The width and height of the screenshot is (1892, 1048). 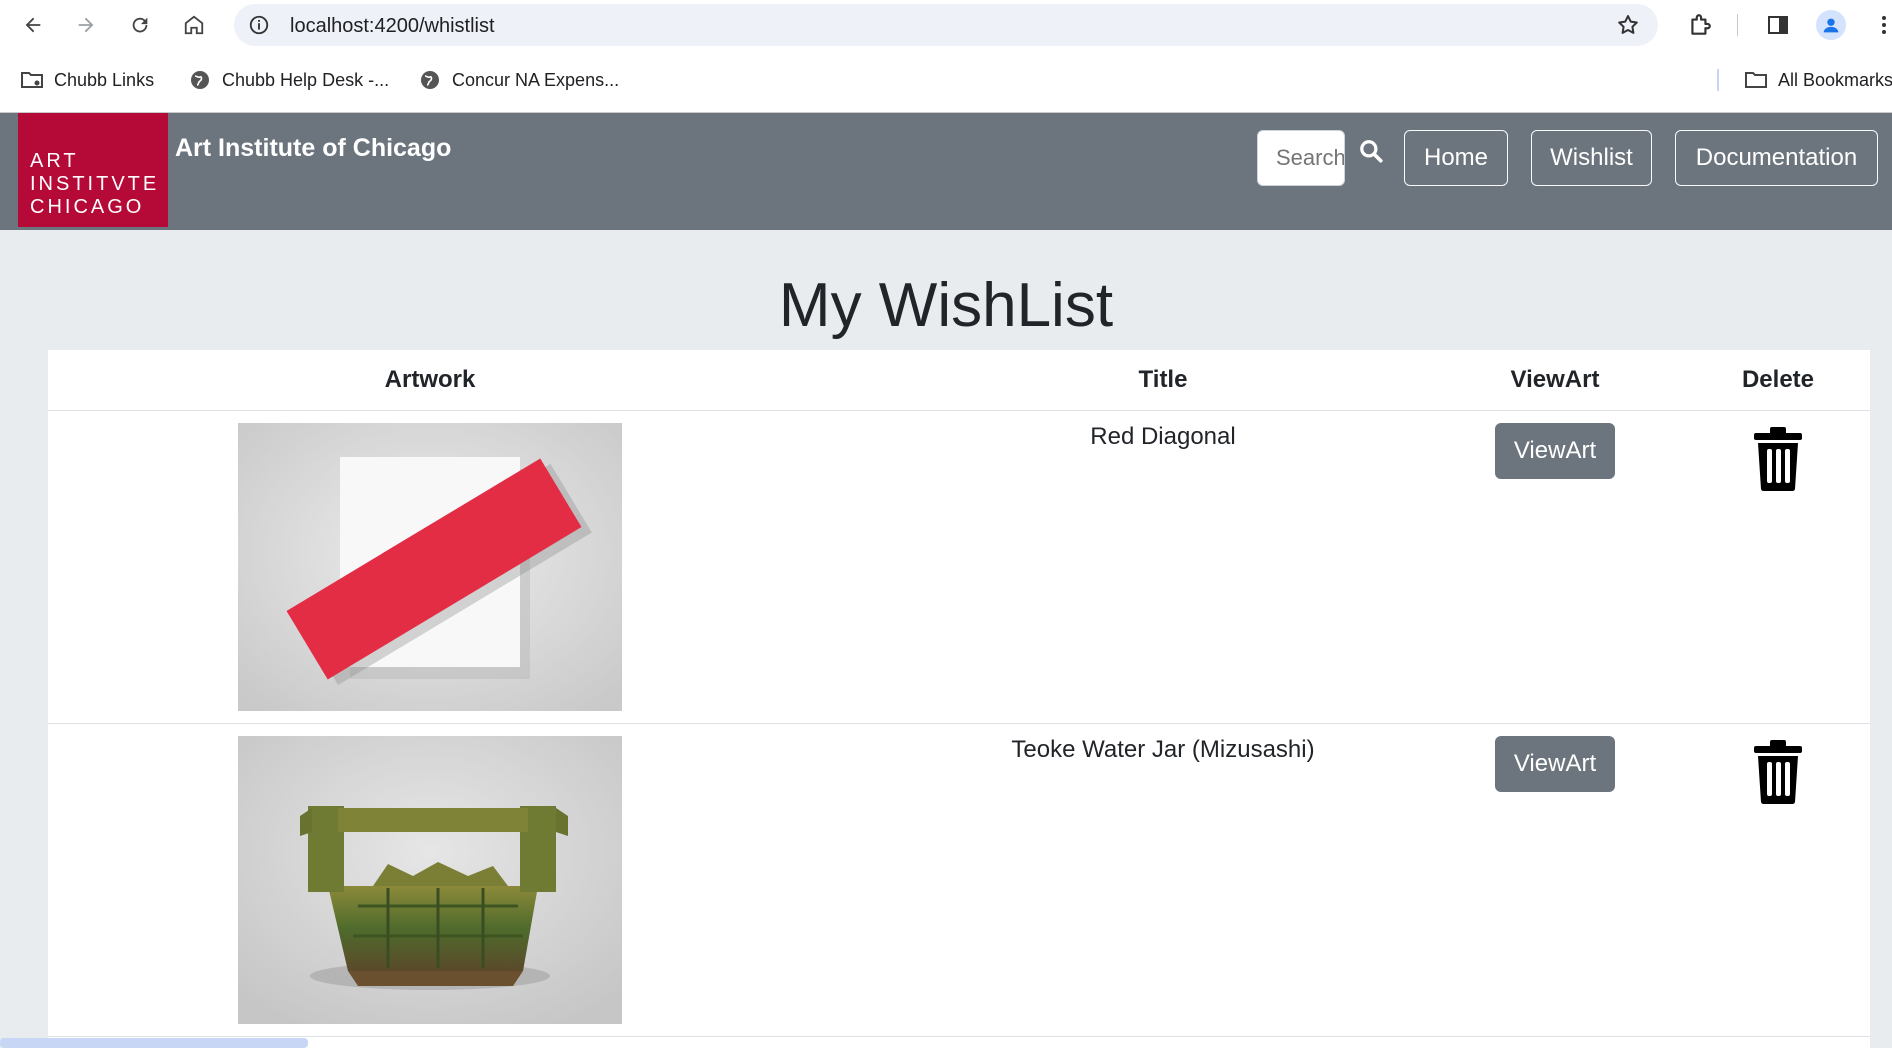 I want to click on bookmark-chubb-links: Chubb Links, so click(x=87, y=80).